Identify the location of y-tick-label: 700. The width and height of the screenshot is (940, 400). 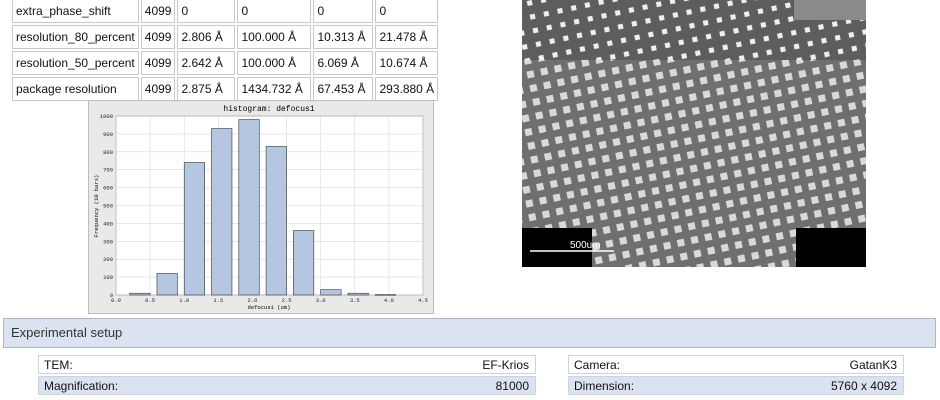
(108, 170).